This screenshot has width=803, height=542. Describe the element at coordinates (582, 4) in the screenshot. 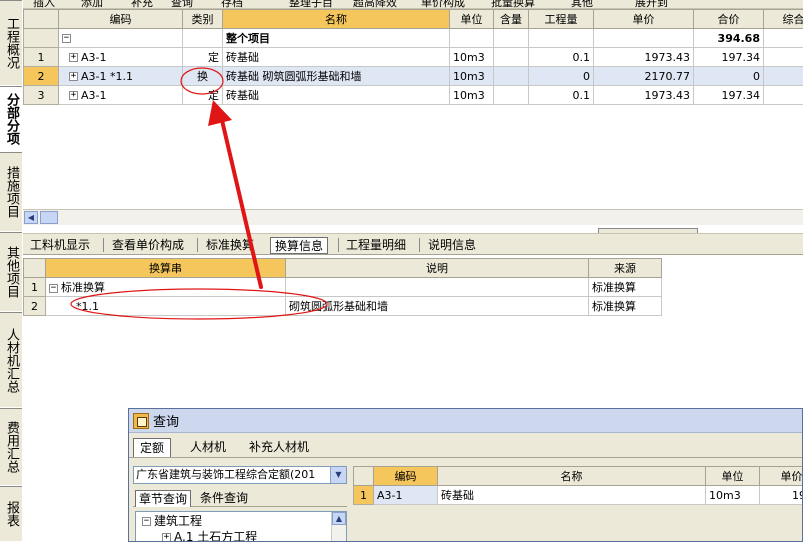

I see `toolbar-other: 其他` at that location.